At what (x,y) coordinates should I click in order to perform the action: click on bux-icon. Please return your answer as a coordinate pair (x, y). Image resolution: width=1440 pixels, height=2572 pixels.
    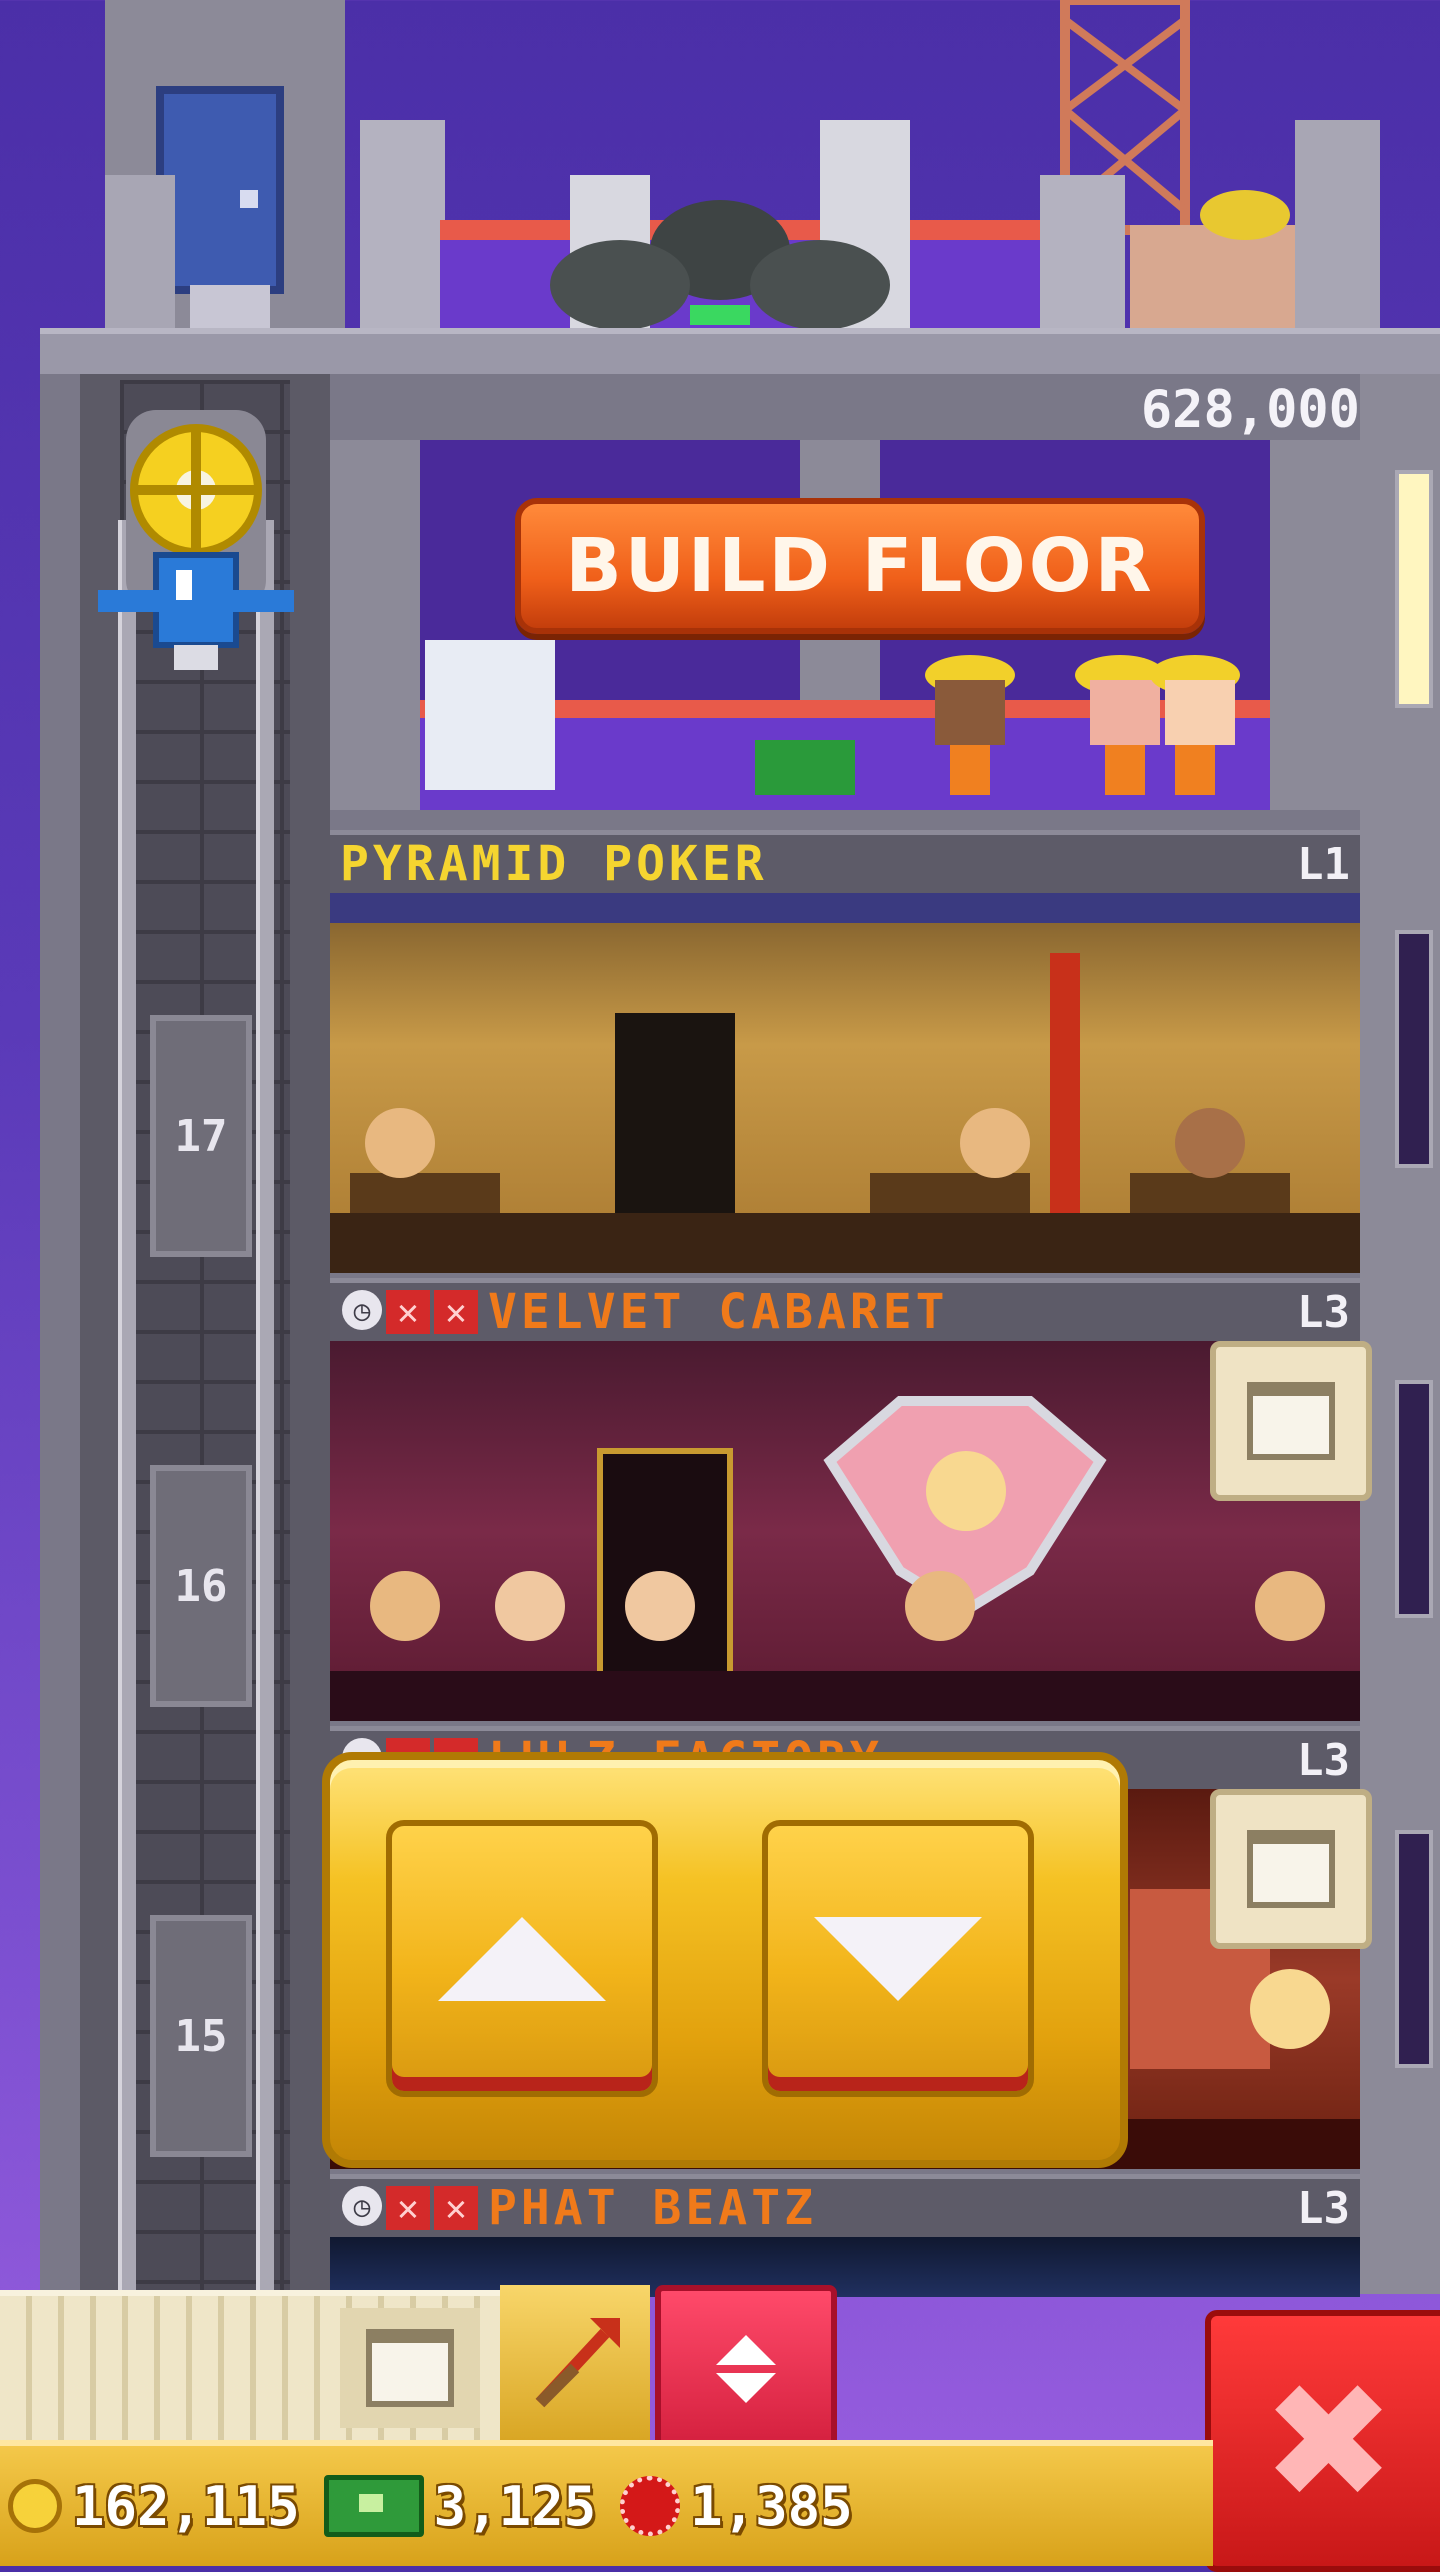
    Looking at the image, I should click on (373, 2506).